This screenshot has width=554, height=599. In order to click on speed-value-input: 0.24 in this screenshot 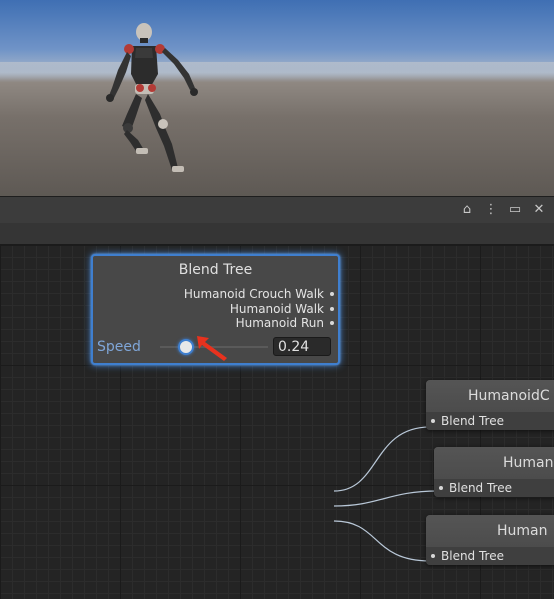, I will do `click(302, 346)`.